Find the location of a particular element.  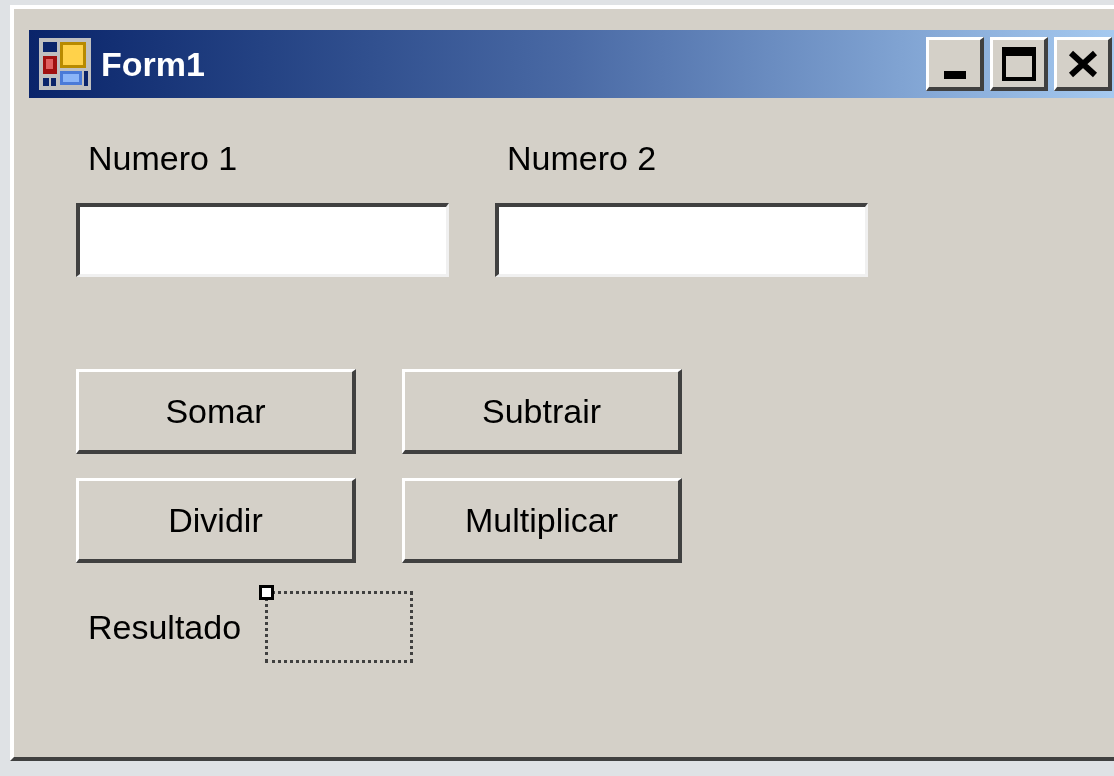

window-title: Form1 is located at coordinates (153, 64).